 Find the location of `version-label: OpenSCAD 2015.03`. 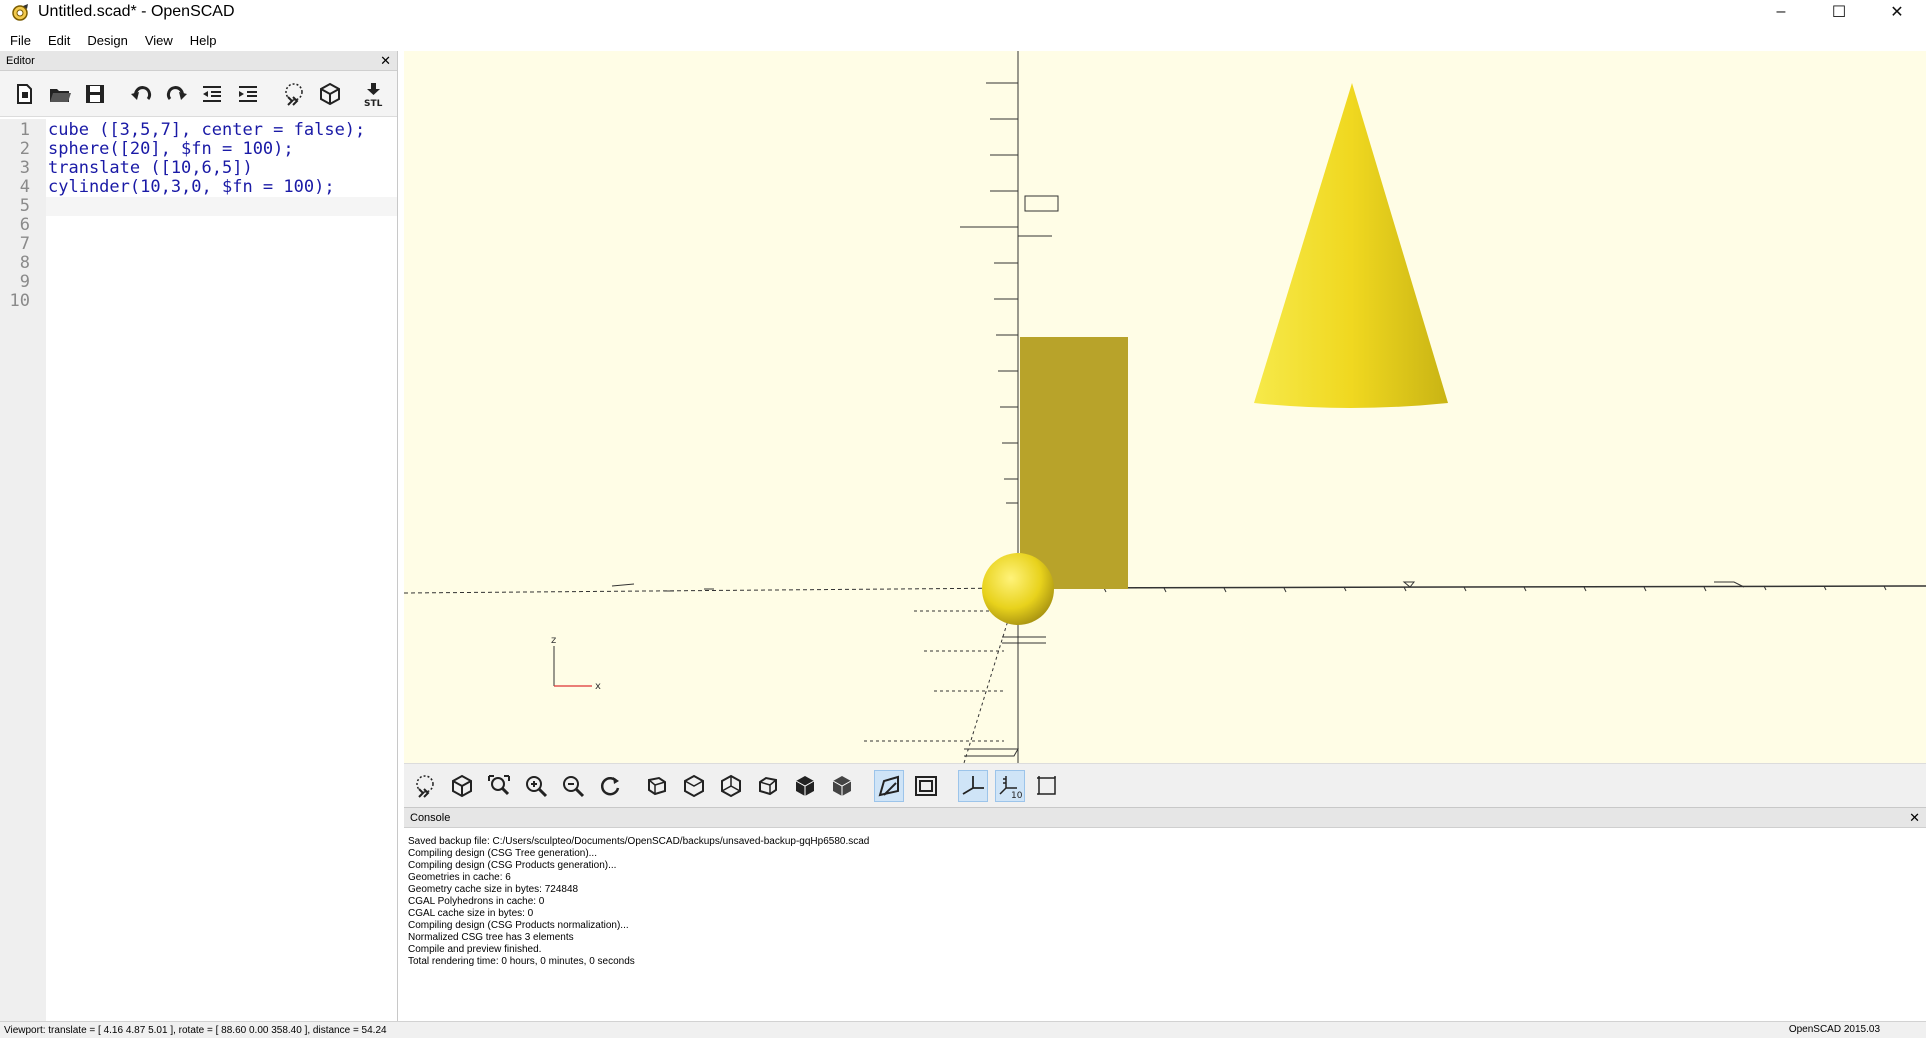

version-label: OpenSCAD 2015.03 is located at coordinates (1834, 1029).